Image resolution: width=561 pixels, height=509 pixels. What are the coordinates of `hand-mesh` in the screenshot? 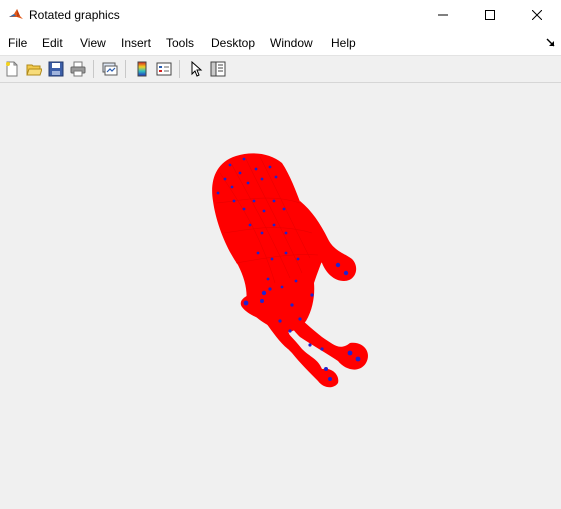 It's located at (290, 270).